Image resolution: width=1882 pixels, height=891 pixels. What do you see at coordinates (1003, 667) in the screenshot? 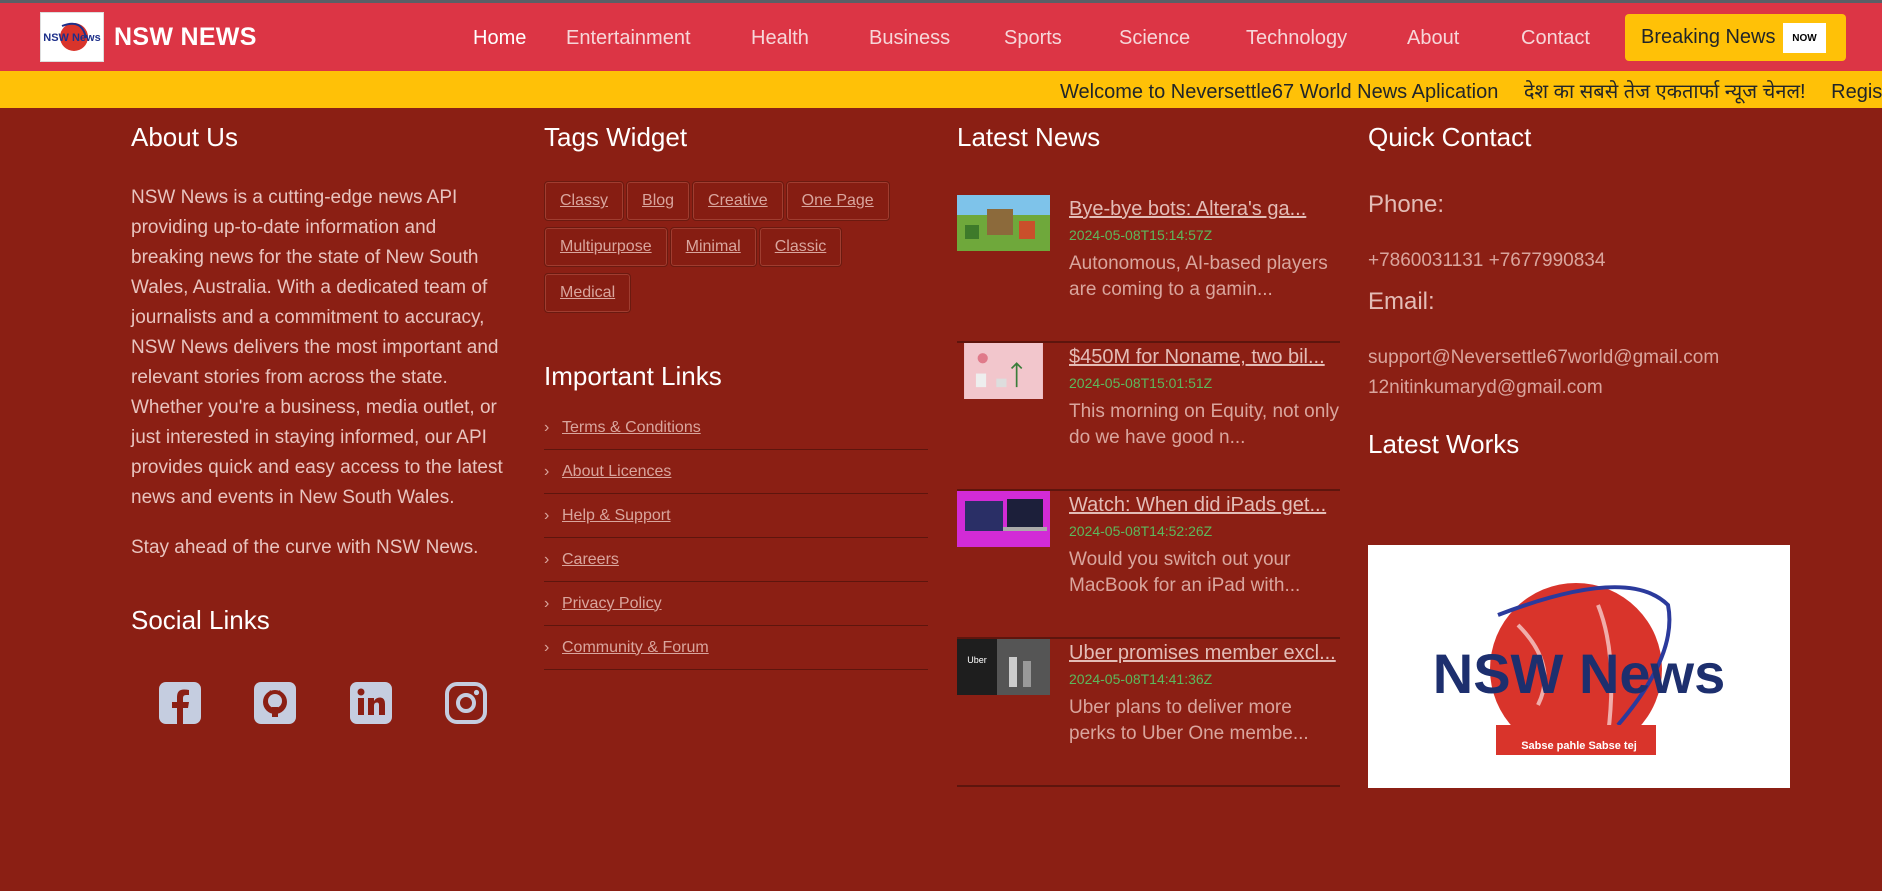
I see `news-thumbnail: Uber` at bounding box center [1003, 667].